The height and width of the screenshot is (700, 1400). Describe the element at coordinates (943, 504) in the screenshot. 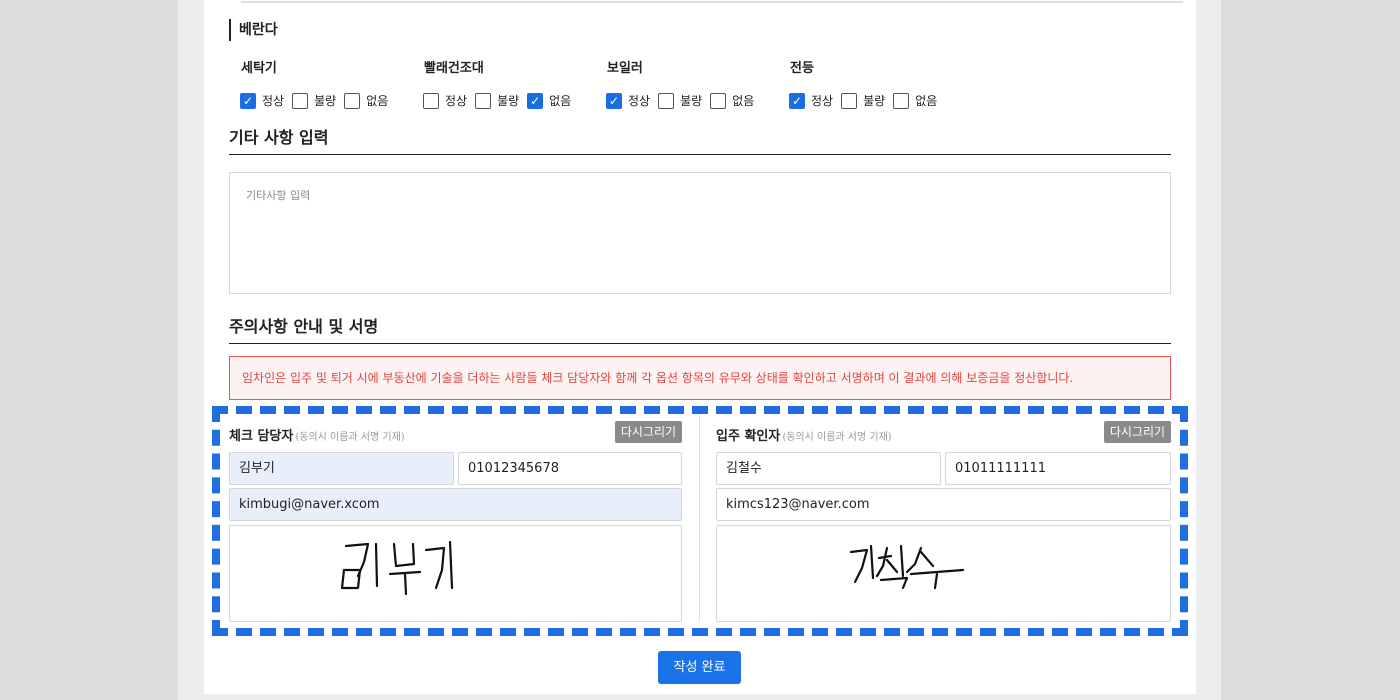

I see `tenant-email-field: kimcs123@naver.com` at that location.